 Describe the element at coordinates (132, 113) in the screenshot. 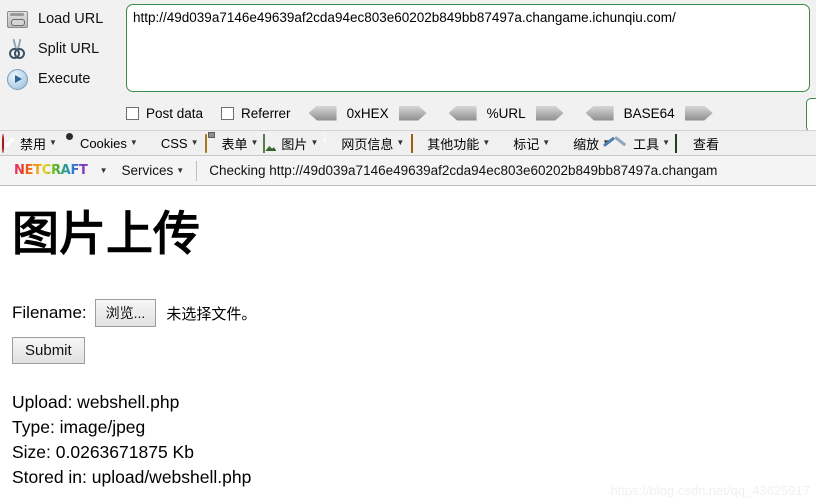

I see `post-data-checkbox-box` at that location.